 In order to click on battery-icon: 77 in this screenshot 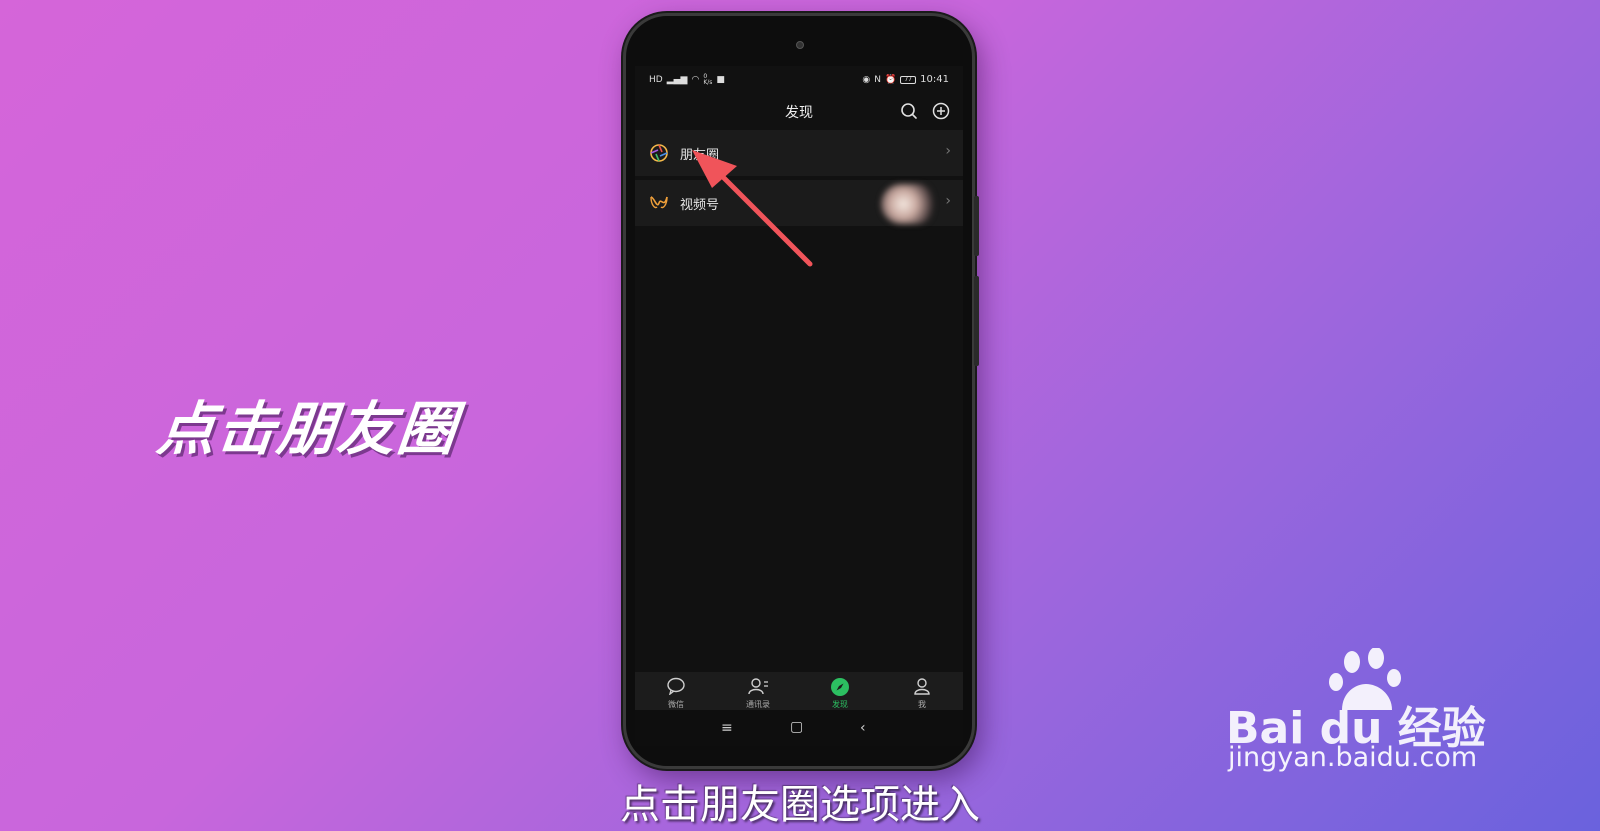, I will do `click(908, 79)`.